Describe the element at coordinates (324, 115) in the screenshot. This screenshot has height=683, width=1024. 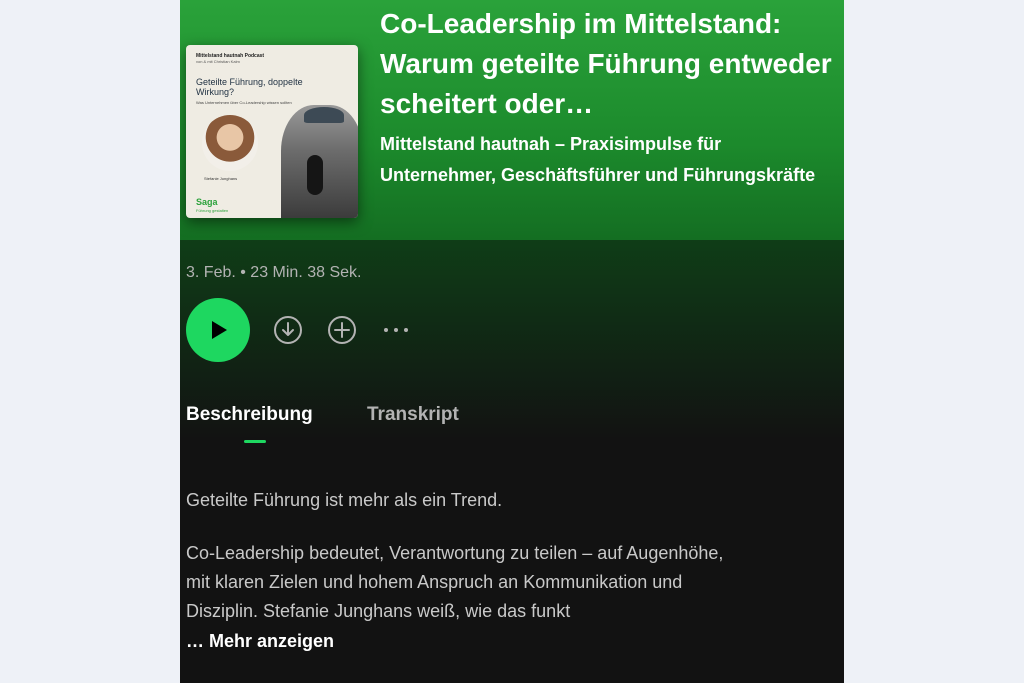
I see `host-cap` at that location.